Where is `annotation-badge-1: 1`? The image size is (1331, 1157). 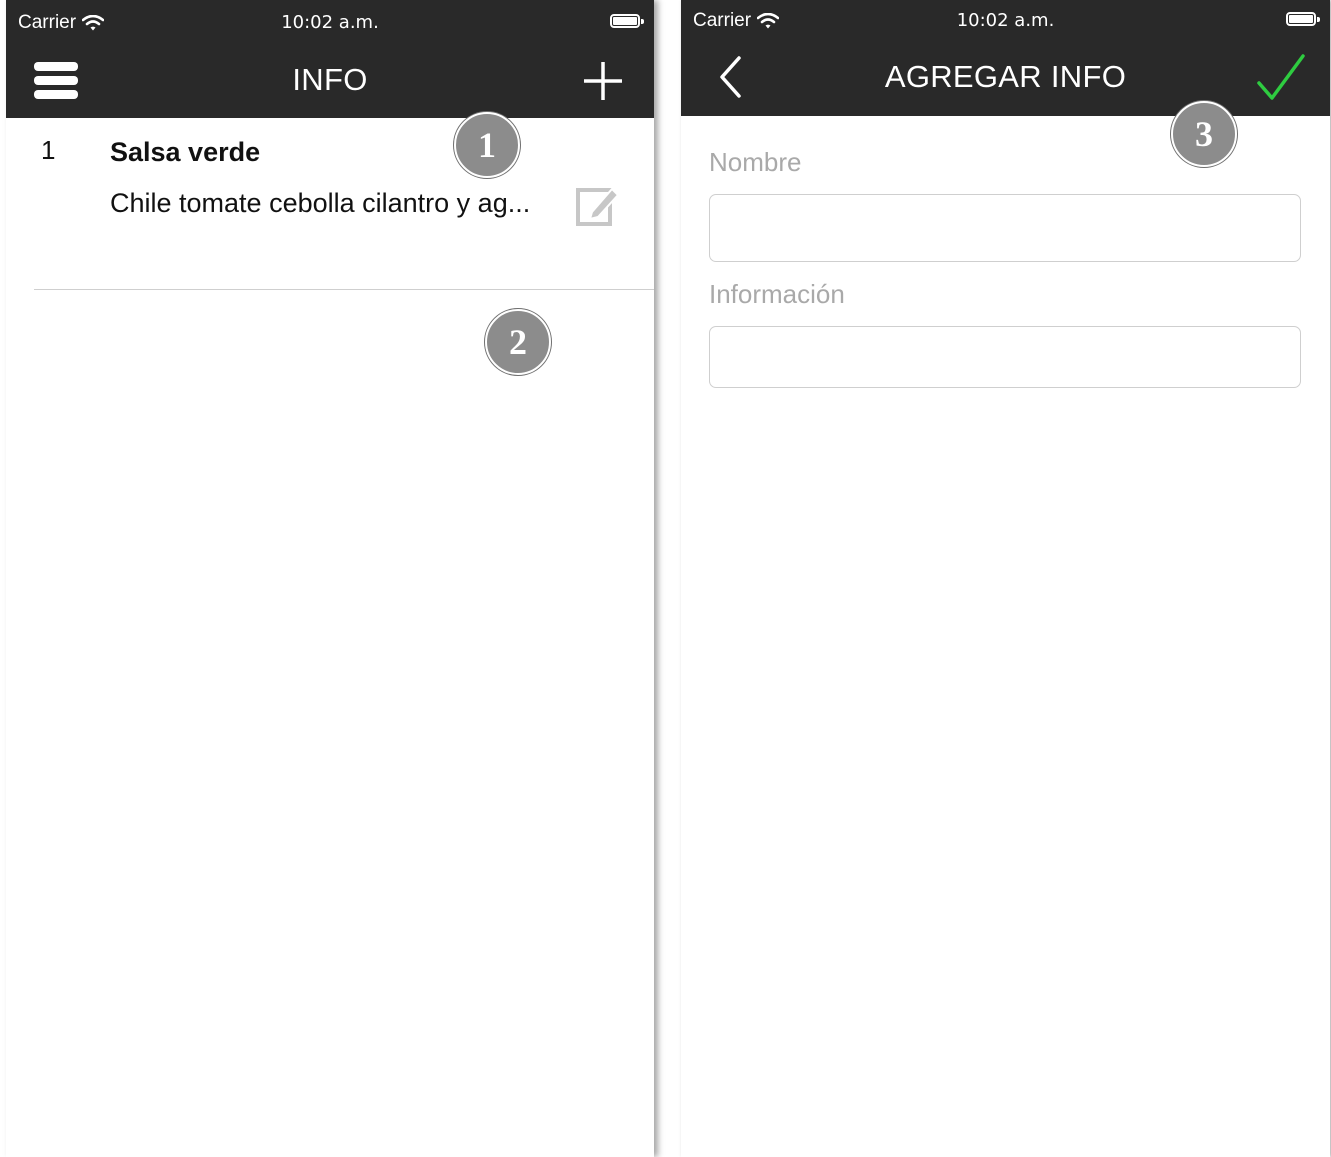
annotation-badge-1: 1 is located at coordinates (487, 145).